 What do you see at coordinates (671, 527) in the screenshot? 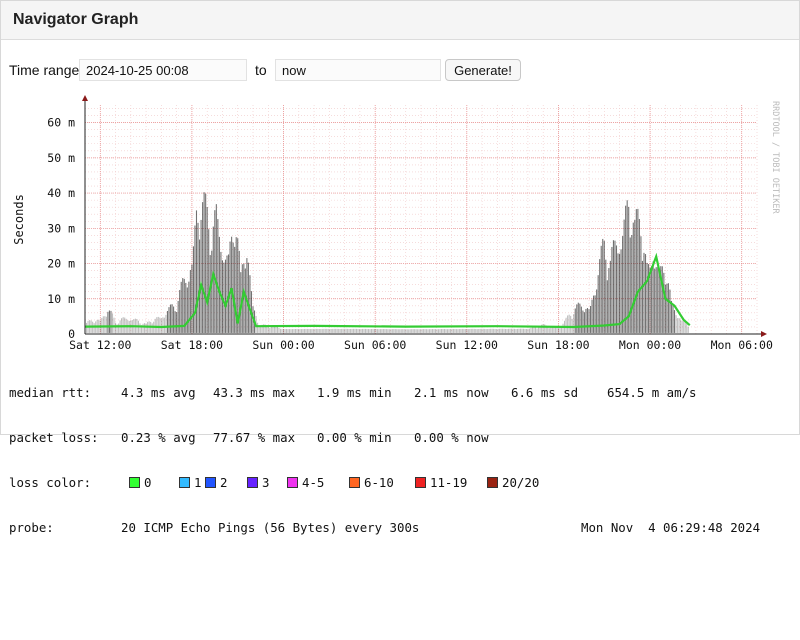
I see `probe-timestamp: Mon Nov 4 06:29:48 2024` at bounding box center [671, 527].